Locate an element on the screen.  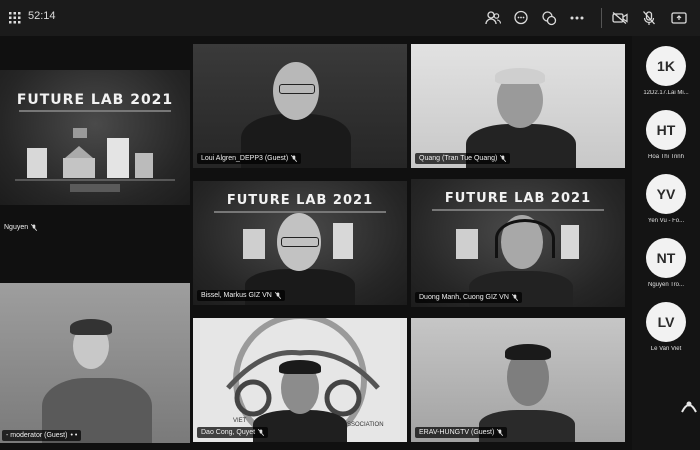
brand-logo-icon is located at coordinates (689, 407).